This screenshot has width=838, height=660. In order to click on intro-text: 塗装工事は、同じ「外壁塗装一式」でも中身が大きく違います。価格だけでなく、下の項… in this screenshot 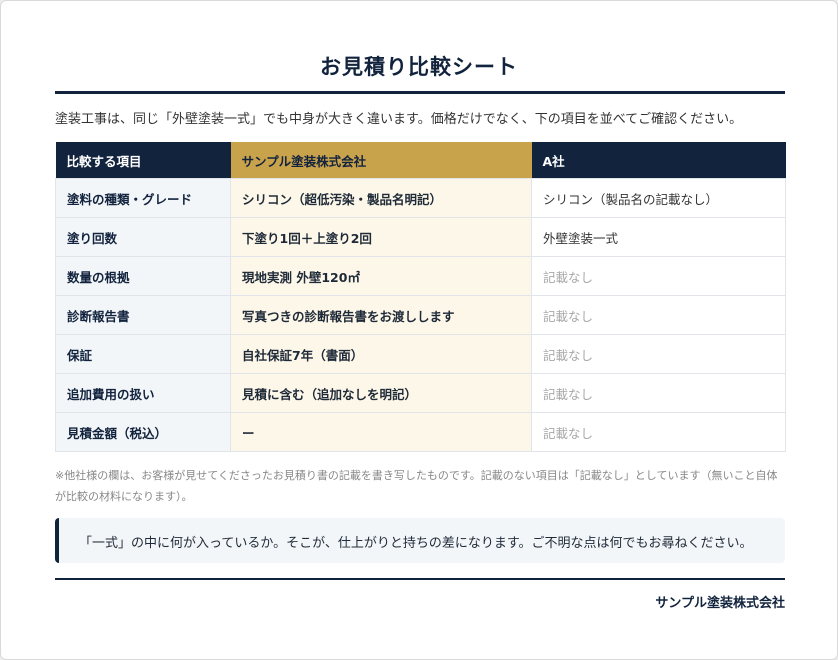, I will do `click(399, 119)`.